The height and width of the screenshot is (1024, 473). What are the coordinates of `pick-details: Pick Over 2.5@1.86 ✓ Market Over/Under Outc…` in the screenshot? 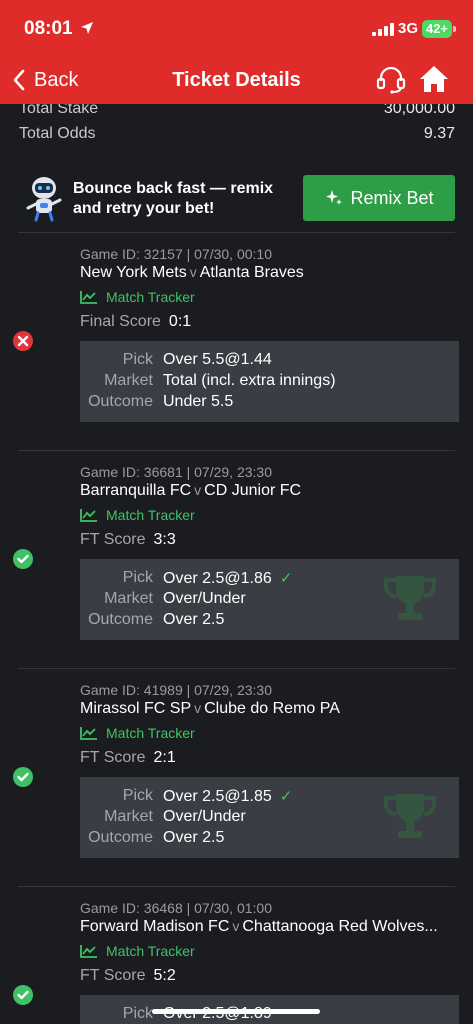 It's located at (269, 599).